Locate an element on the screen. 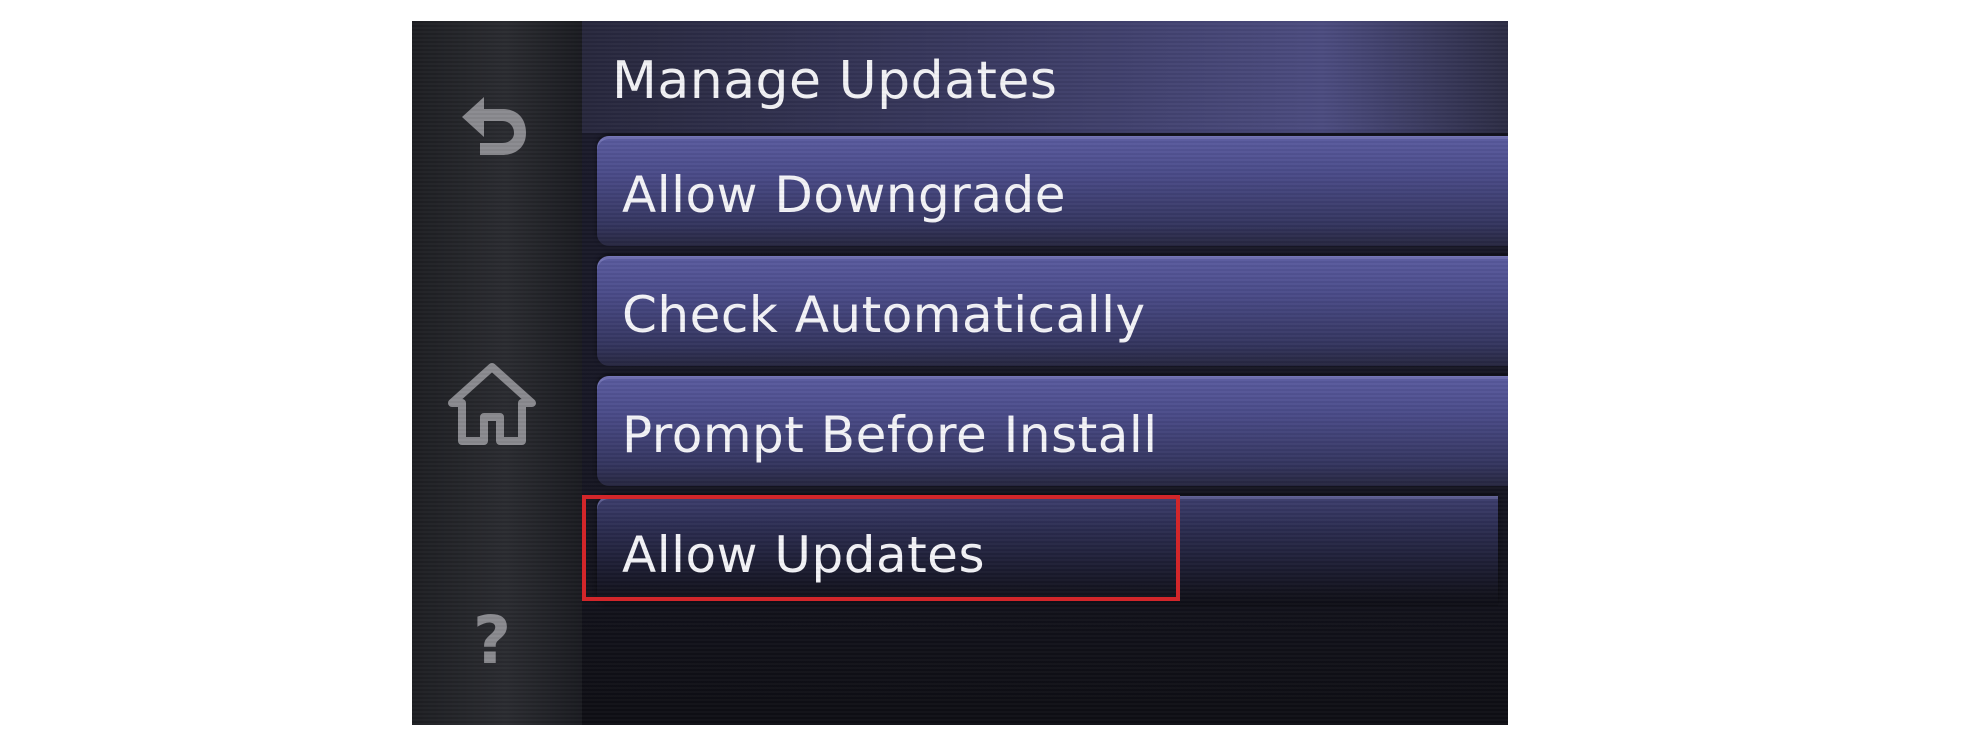 The width and height of the screenshot is (1972, 756). home-icon is located at coordinates (492, 404).